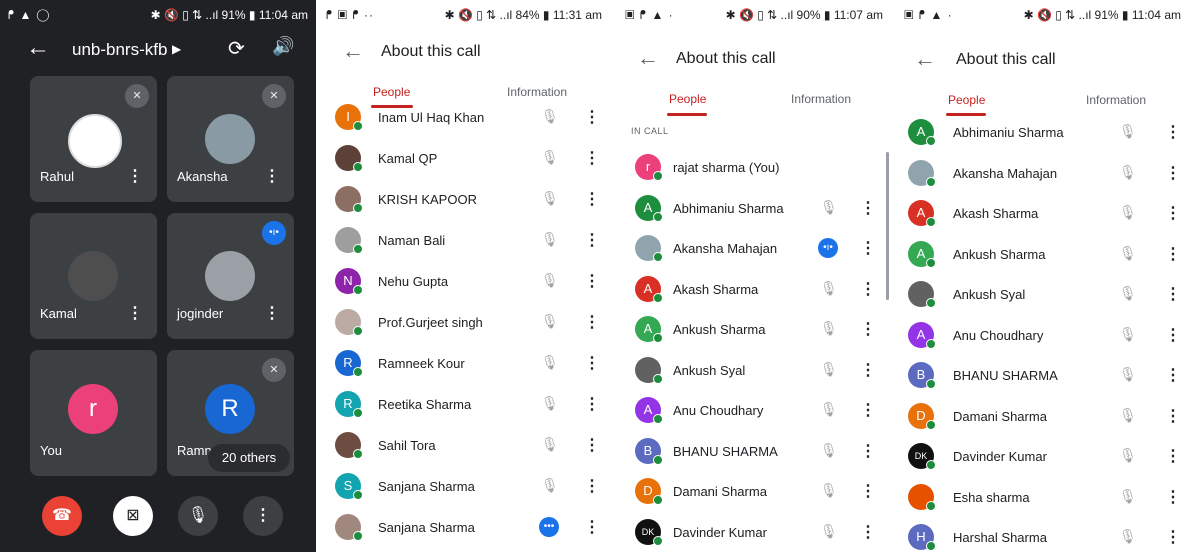 The height and width of the screenshot is (552, 1189). I want to click on participant-row: Naman Bali 🎙 ⋮, so click(464, 240).